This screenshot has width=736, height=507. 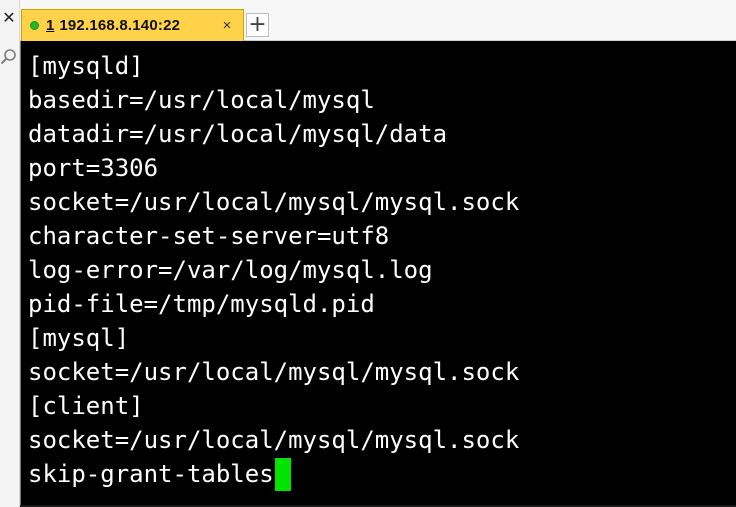 I want to click on terminal-line: skip-grant-tables, so click(x=273, y=474).